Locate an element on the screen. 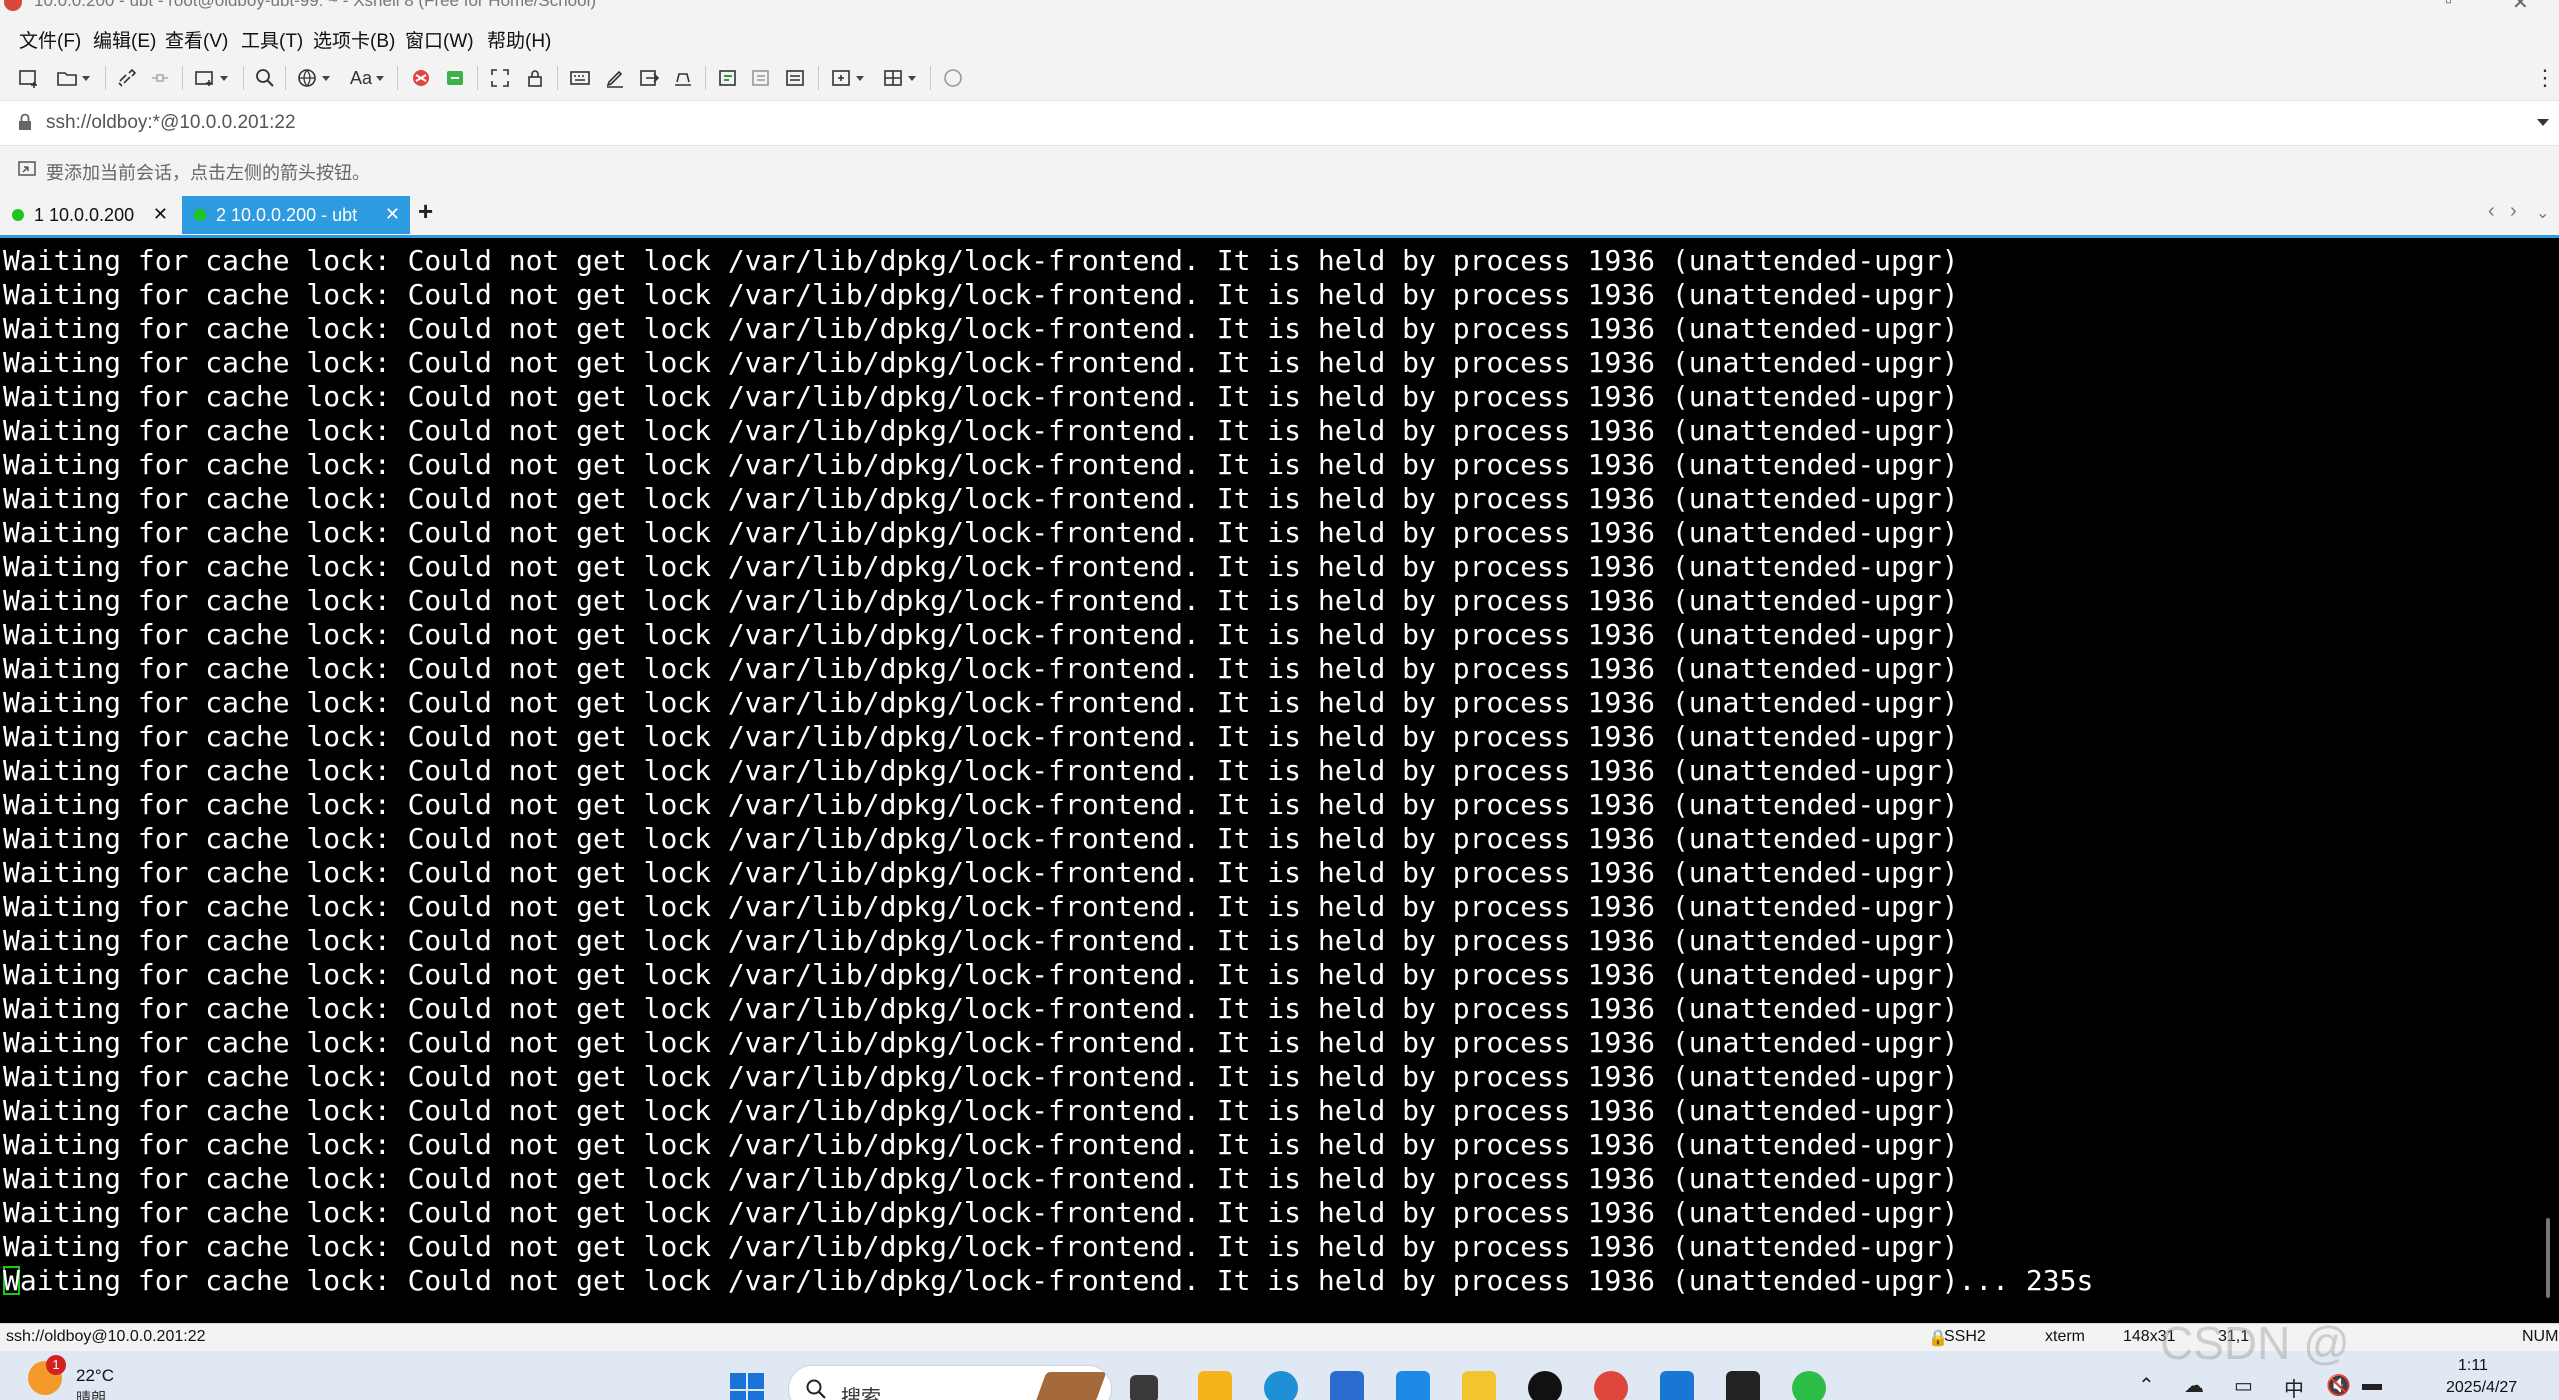 The image size is (2559, 1400). tab-scroll-left-icon: ‹ is located at coordinates (2491, 211).